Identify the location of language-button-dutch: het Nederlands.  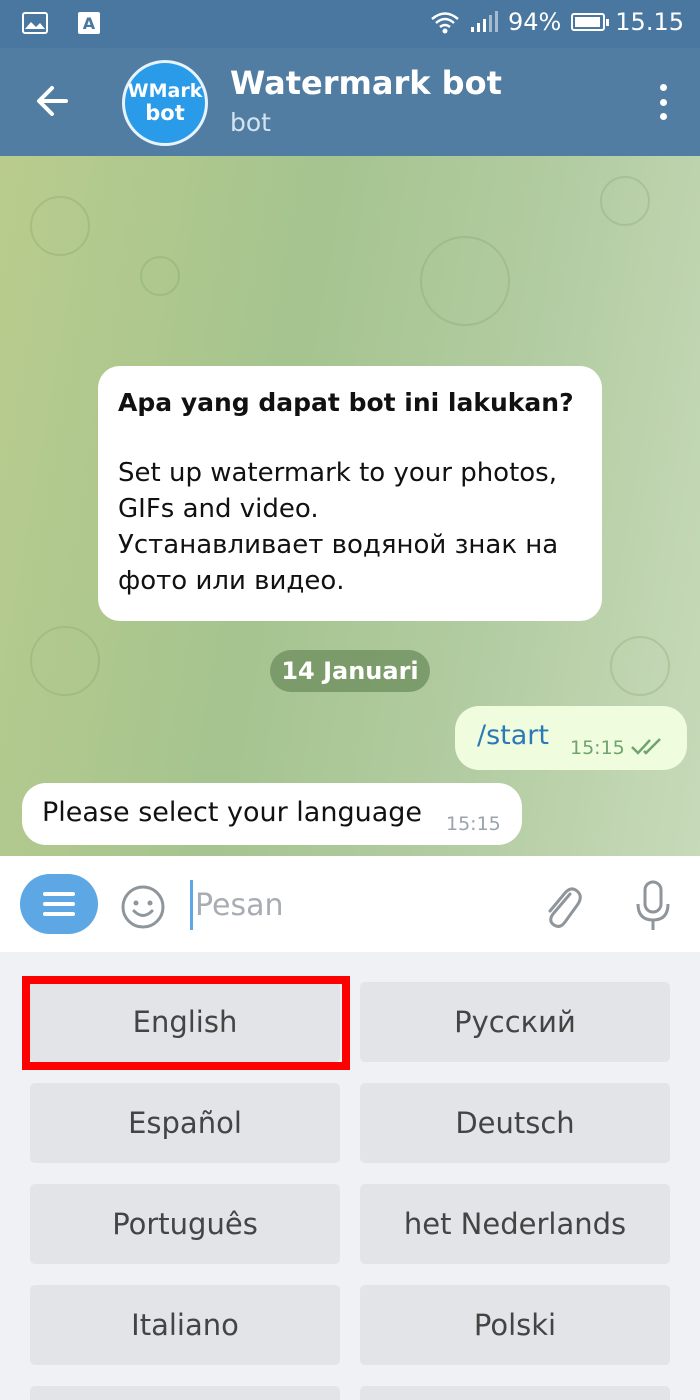
(515, 1224).